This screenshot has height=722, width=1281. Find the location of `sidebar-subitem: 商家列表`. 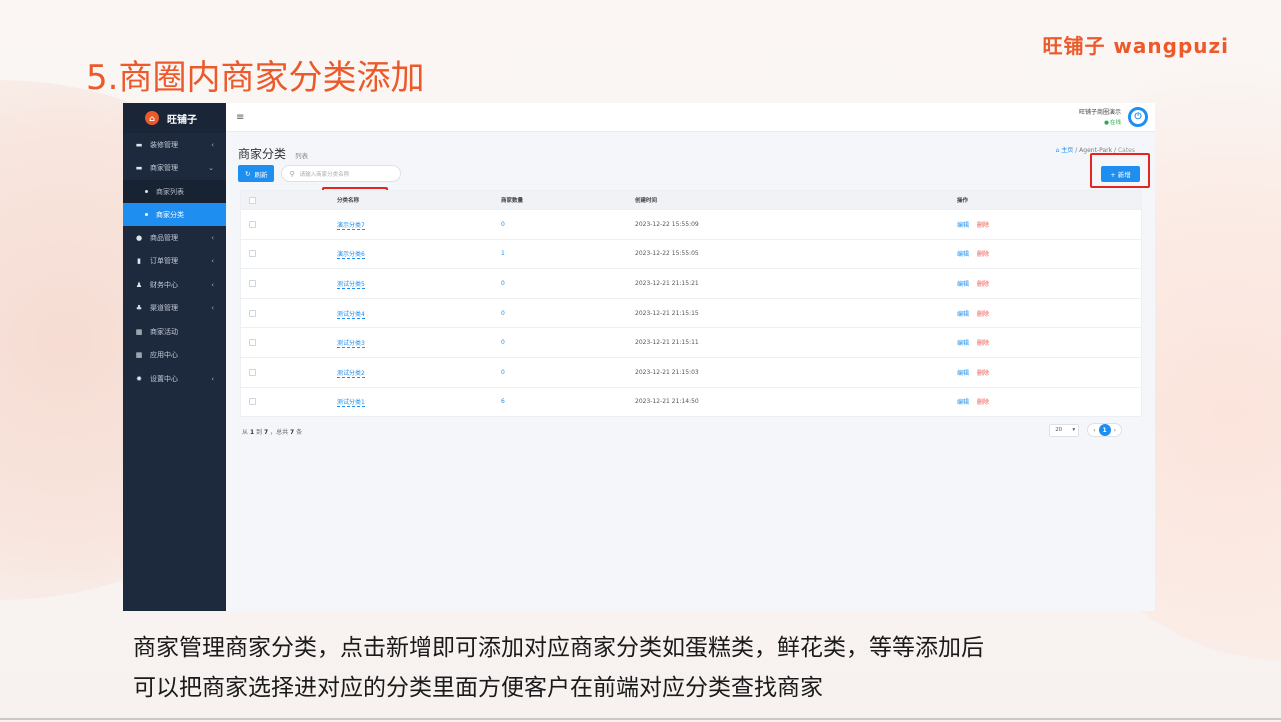

sidebar-subitem: 商家列表 is located at coordinates (174, 191).